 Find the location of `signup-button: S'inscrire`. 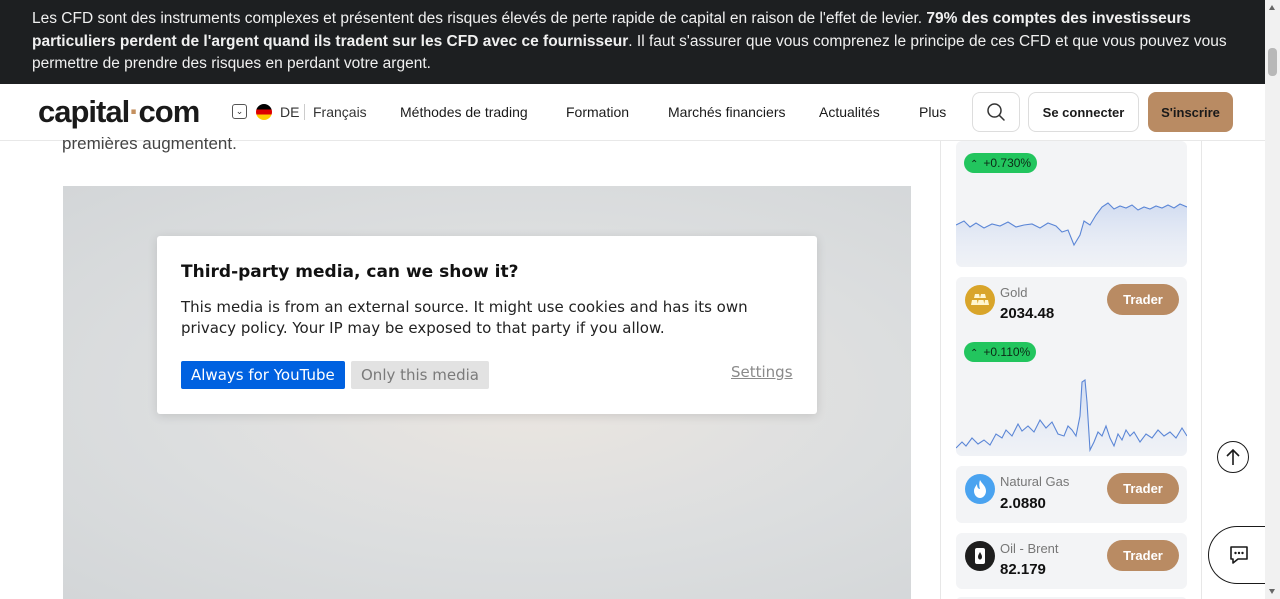

signup-button: S'inscrire is located at coordinates (1190, 112).